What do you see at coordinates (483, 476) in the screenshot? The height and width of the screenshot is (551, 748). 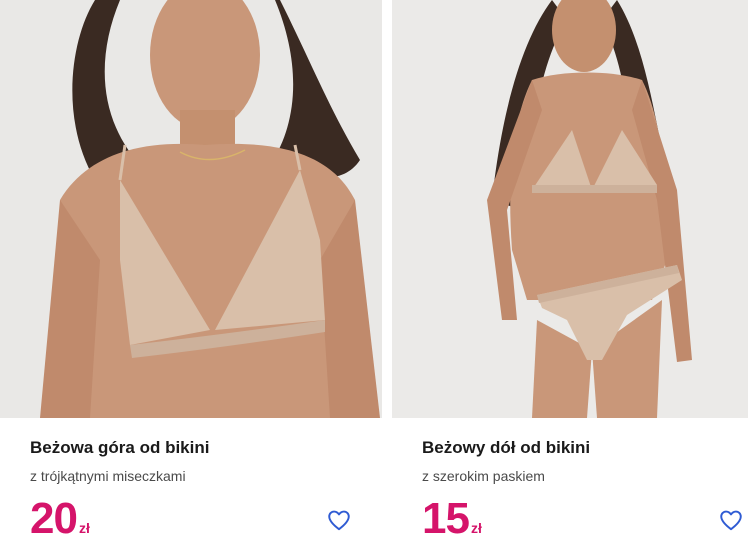 I see `product-subtitle: z szerokim paskiem` at bounding box center [483, 476].